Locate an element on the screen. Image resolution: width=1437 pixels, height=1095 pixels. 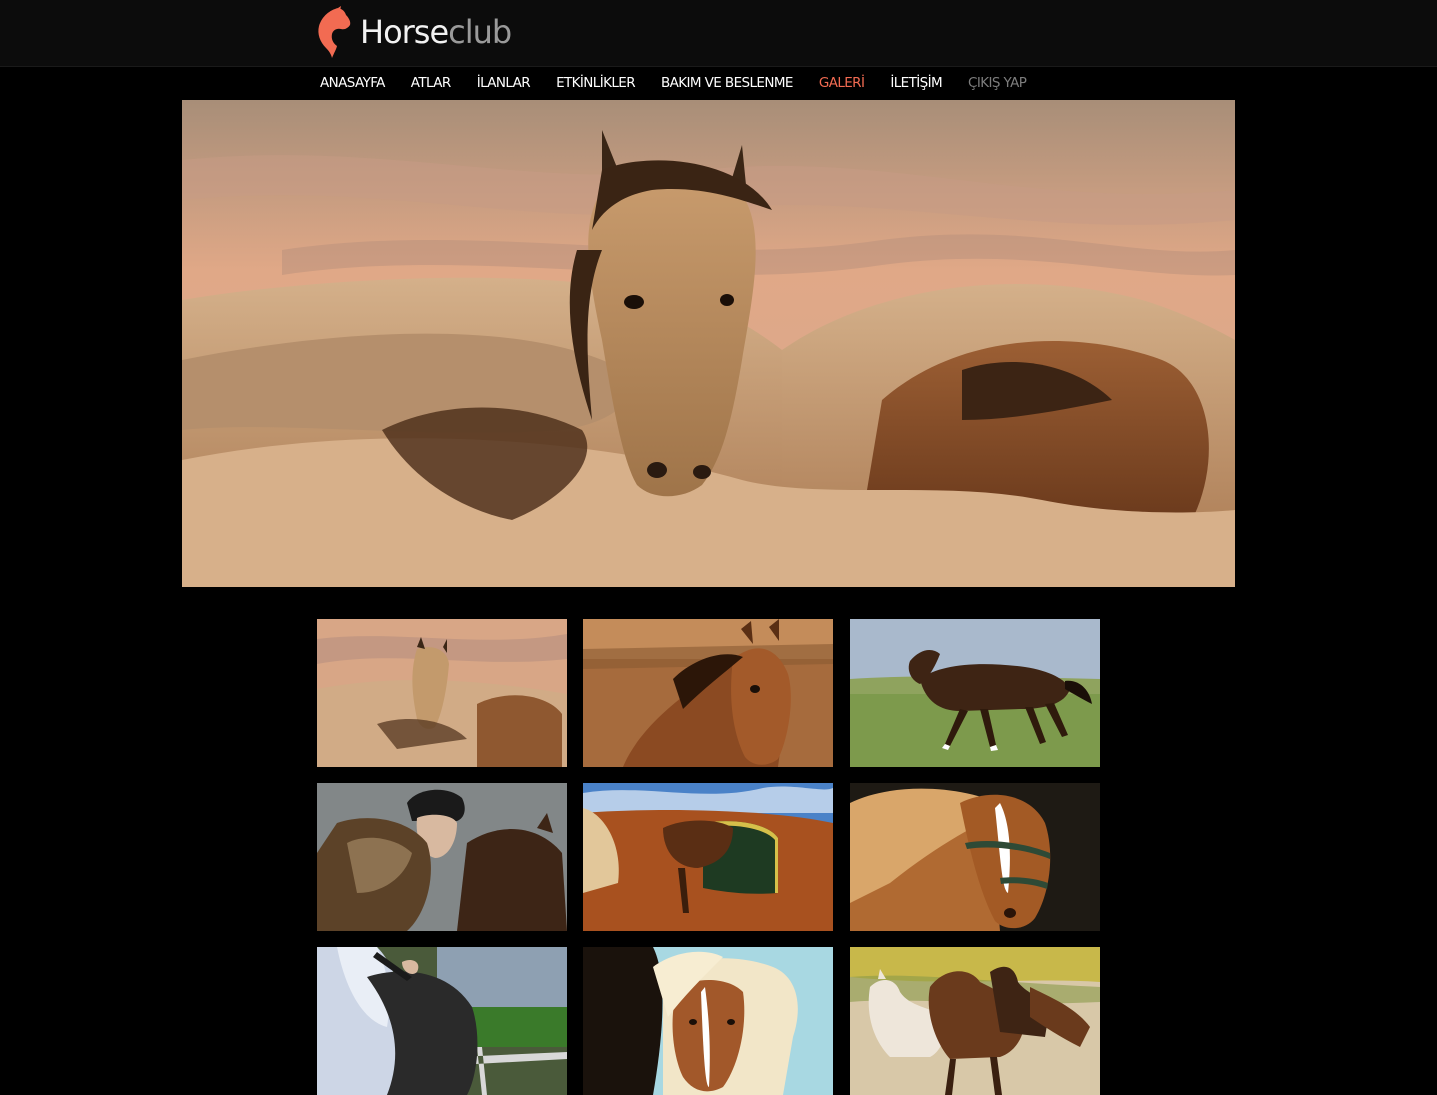
rider-with-helmet-thumb is located at coordinates (442, 857).